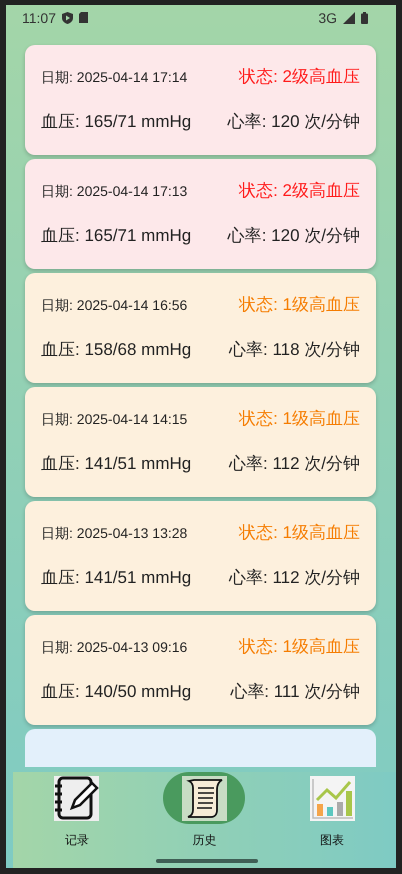 The image size is (402, 874). Describe the element at coordinates (200, 556) in the screenshot. I see `record-card: 日期: 2025-04-13 13:28 状态: 1级高血压 血压: 141/51 mmHg 心率: 112 次/分钟` at that location.